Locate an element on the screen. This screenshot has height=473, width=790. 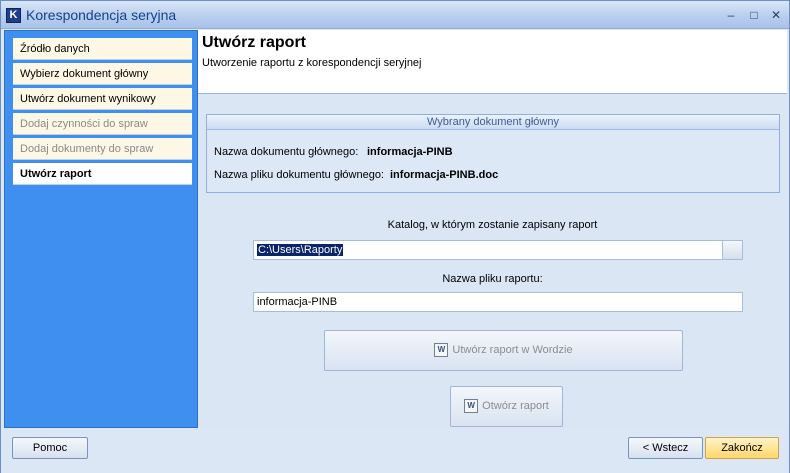
word-document-icon: W is located at coordinates (441, 350).